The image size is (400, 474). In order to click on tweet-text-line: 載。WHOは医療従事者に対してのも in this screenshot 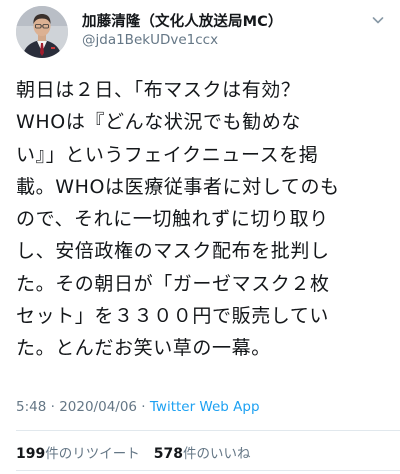, I will do `click(178, 186)`.